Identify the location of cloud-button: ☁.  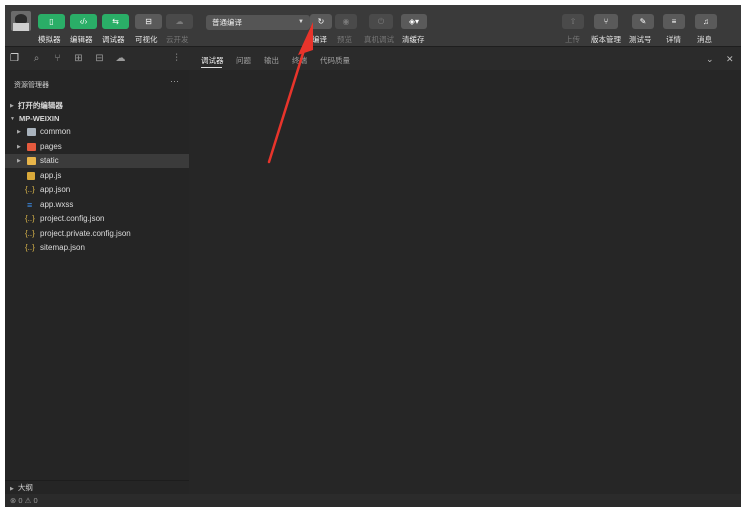
(179, 21).